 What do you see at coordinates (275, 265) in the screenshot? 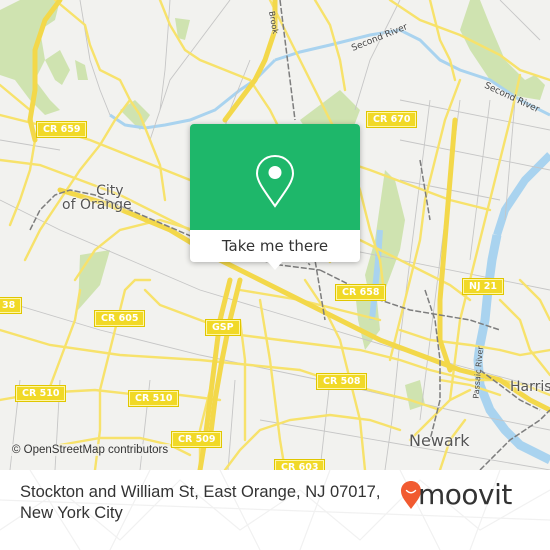
I see `popup-pointer` at bounding box center [275, 265].